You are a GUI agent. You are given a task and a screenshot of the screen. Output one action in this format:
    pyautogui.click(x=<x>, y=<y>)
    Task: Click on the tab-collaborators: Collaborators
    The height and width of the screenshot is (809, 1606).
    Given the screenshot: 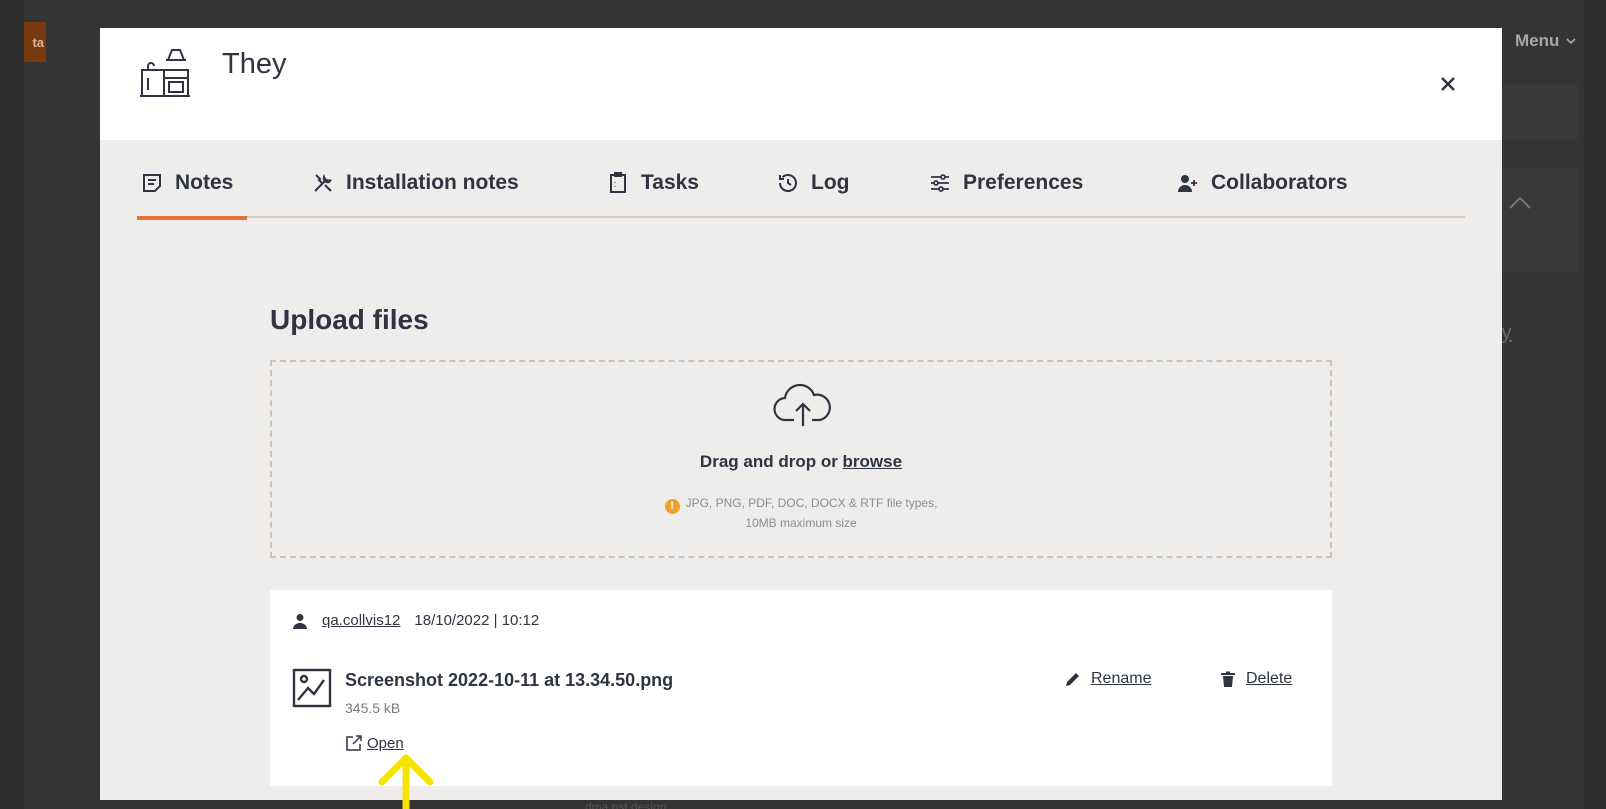 What is the action you would take?
    pyautogui.click(x=1262, y=183)
    